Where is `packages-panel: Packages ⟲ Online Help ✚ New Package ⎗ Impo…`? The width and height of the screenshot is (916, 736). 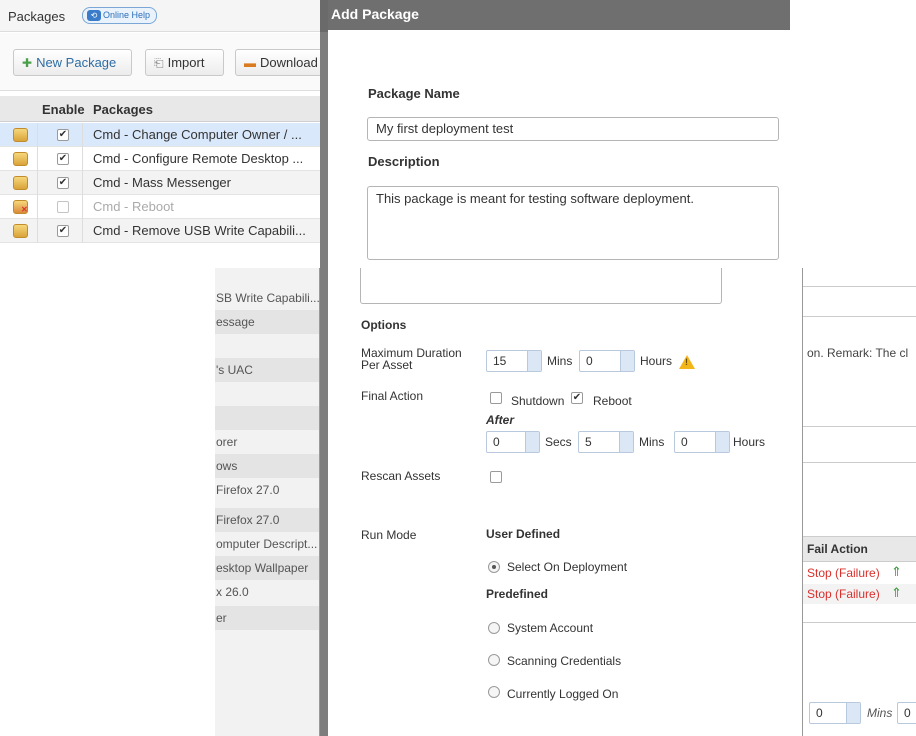
packages-panel: Packages ⟲ Online Help ✚ New Package ⎗ Impo… is located at coordinates (162, 134).